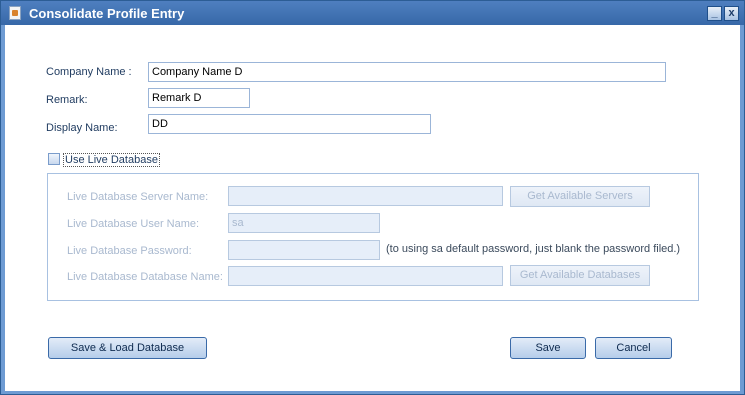 This screenshot has width=745, height=395. What do you see at coordinates (15, 13) in the screenshot?
I see `document-icon` at bounding box center [15, 13].